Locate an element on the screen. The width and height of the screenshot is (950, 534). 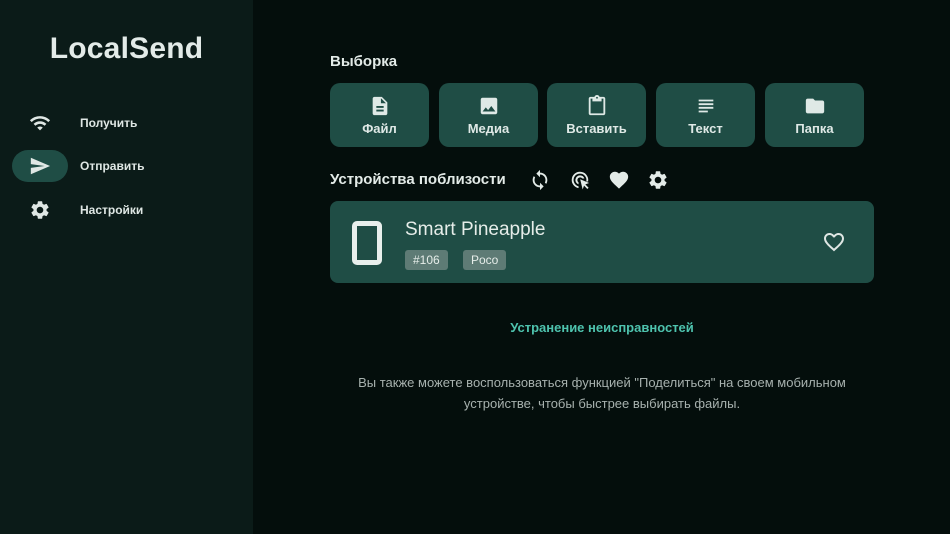
device-icon-wrap is located at coordinates (367, 243).